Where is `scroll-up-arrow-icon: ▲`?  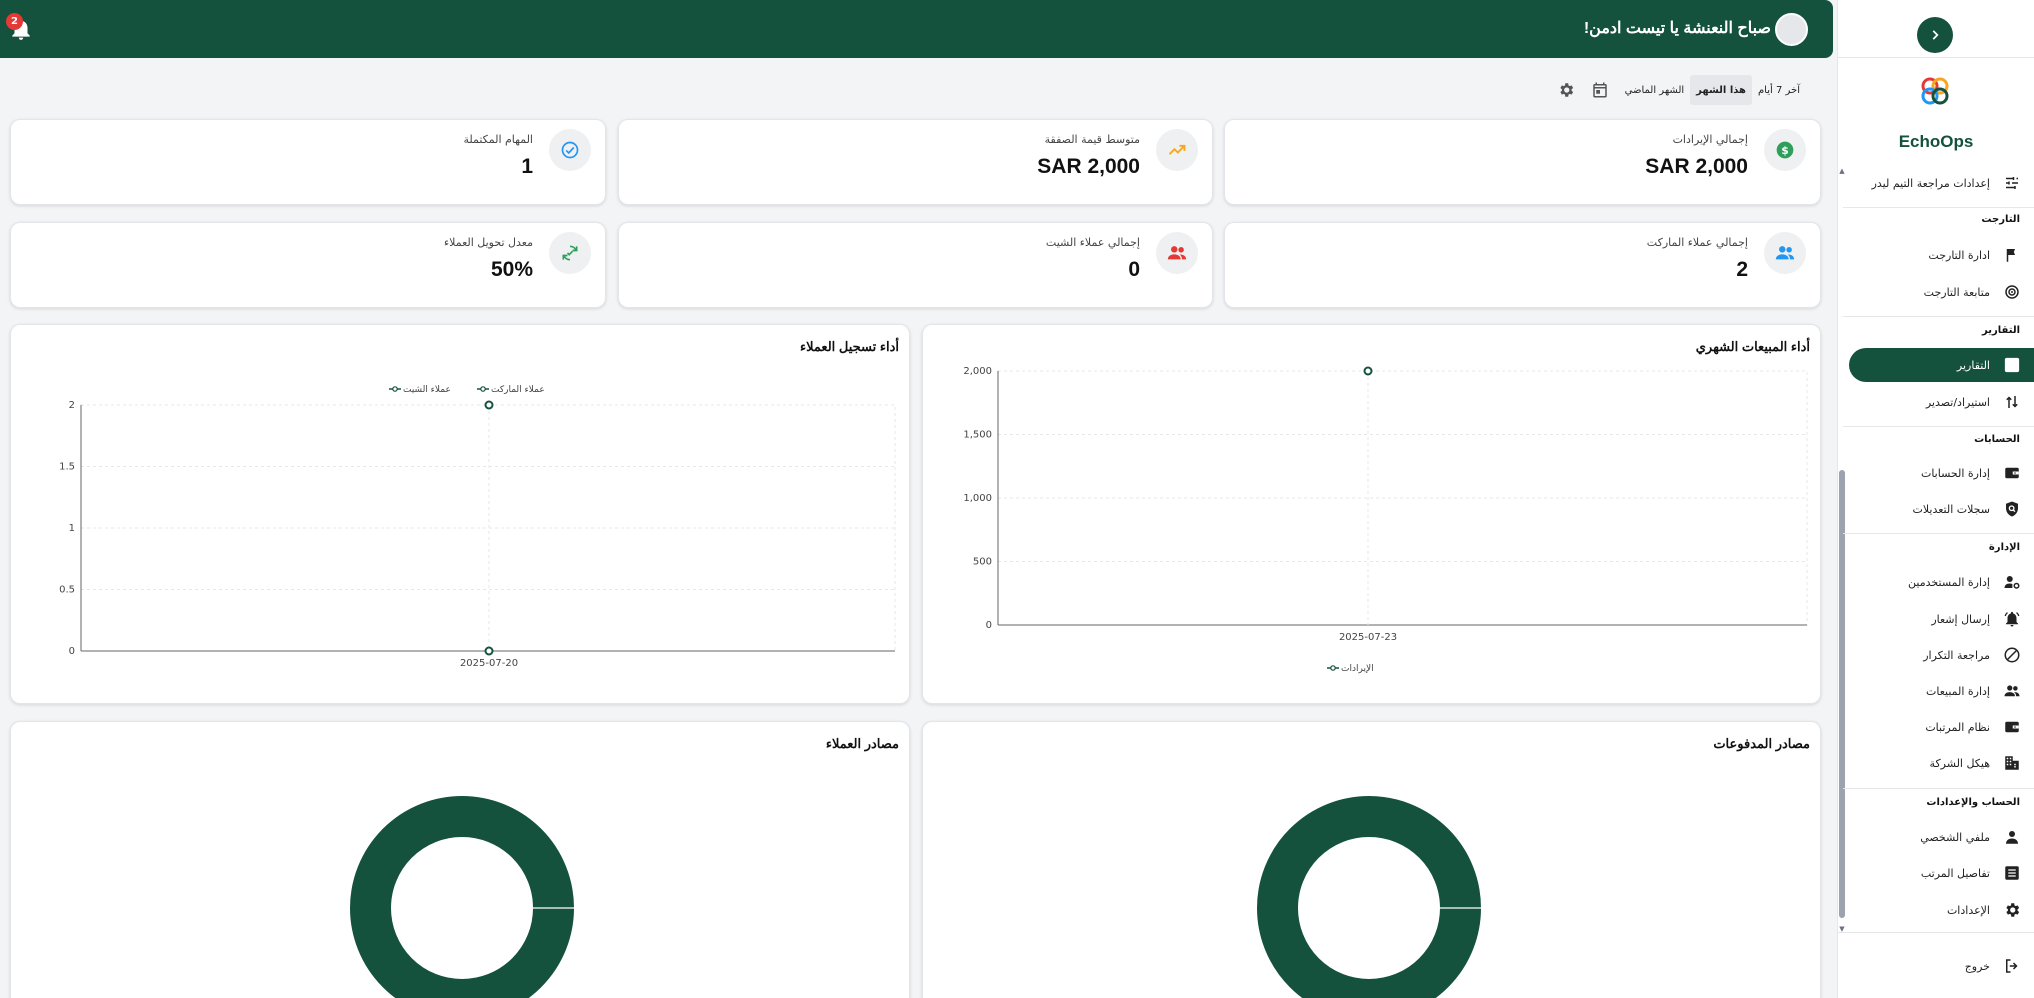 scroll-up-arrow-icon: ▲ is located at coordinates (1842, 171).